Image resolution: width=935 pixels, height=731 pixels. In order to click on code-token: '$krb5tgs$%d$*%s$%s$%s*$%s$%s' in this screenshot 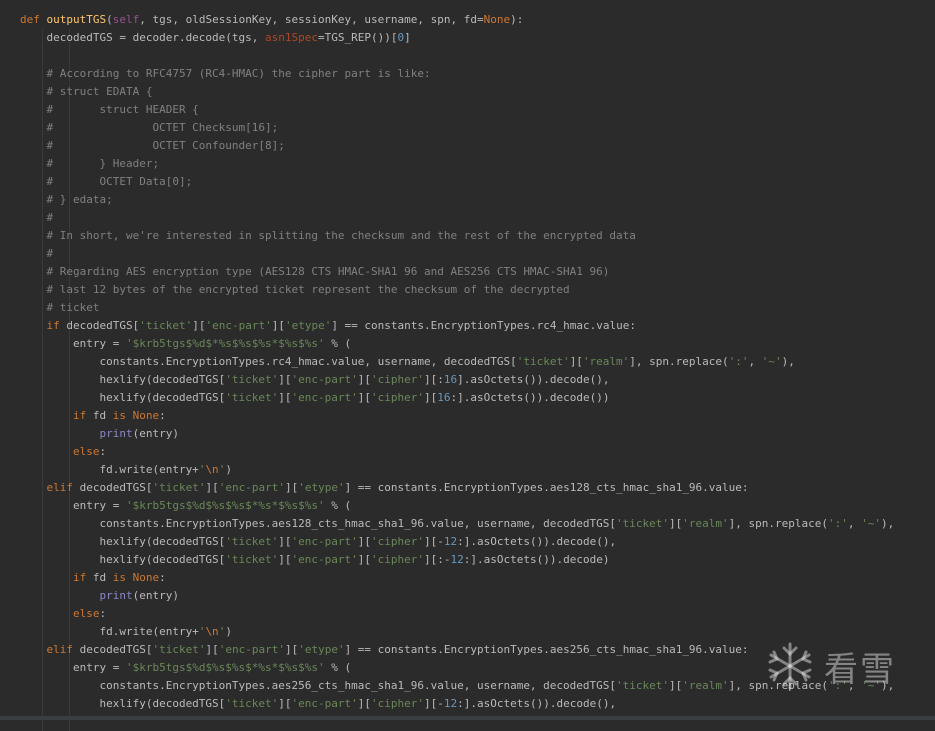, I will do `click(225, 343)`.